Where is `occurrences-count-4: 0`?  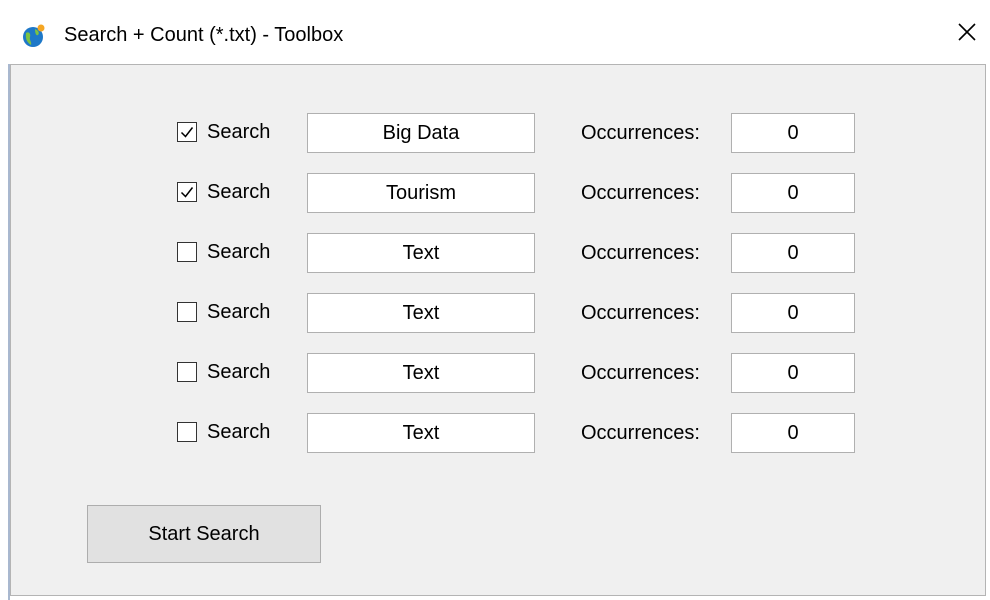
occurrences-count-4: 0 is located at coordinates (793, 313).